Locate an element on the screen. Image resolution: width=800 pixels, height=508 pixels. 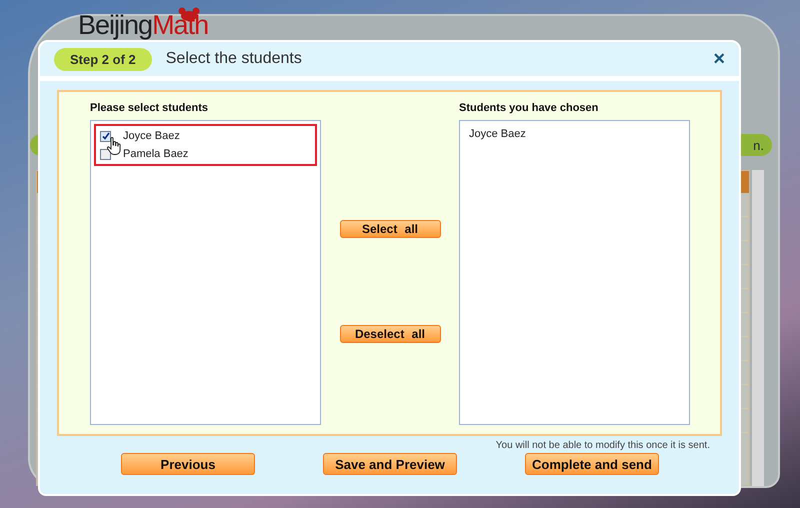
logo: BeijingMath is located at coordinates (143, 25).